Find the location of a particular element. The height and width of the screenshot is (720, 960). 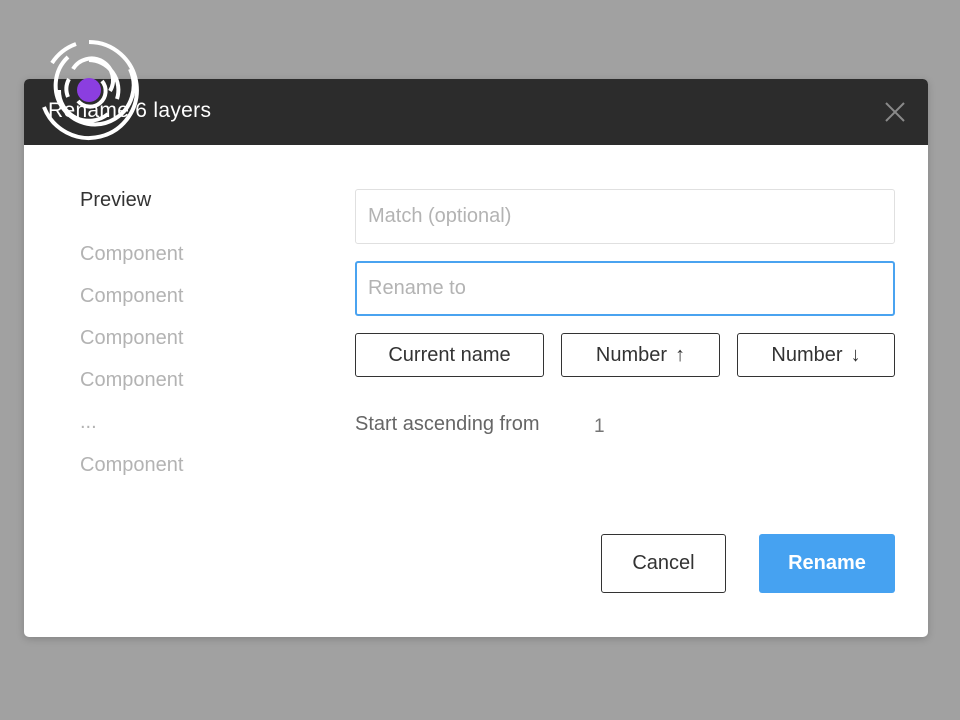

current-name-button-label: Current name is located at coordinates (449, 354).